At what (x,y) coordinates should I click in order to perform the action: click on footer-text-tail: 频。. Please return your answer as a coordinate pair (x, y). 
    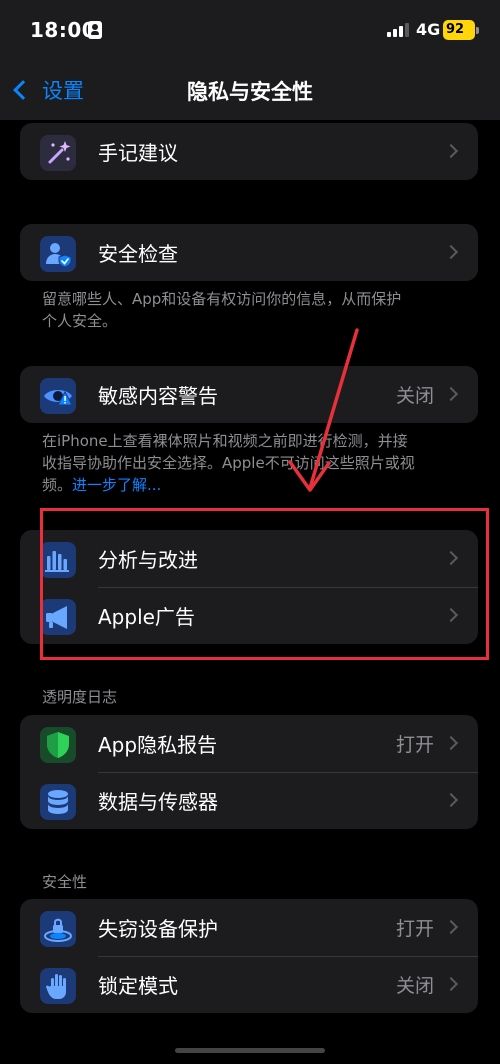
    Looking at the image, I should click on (57, 485).